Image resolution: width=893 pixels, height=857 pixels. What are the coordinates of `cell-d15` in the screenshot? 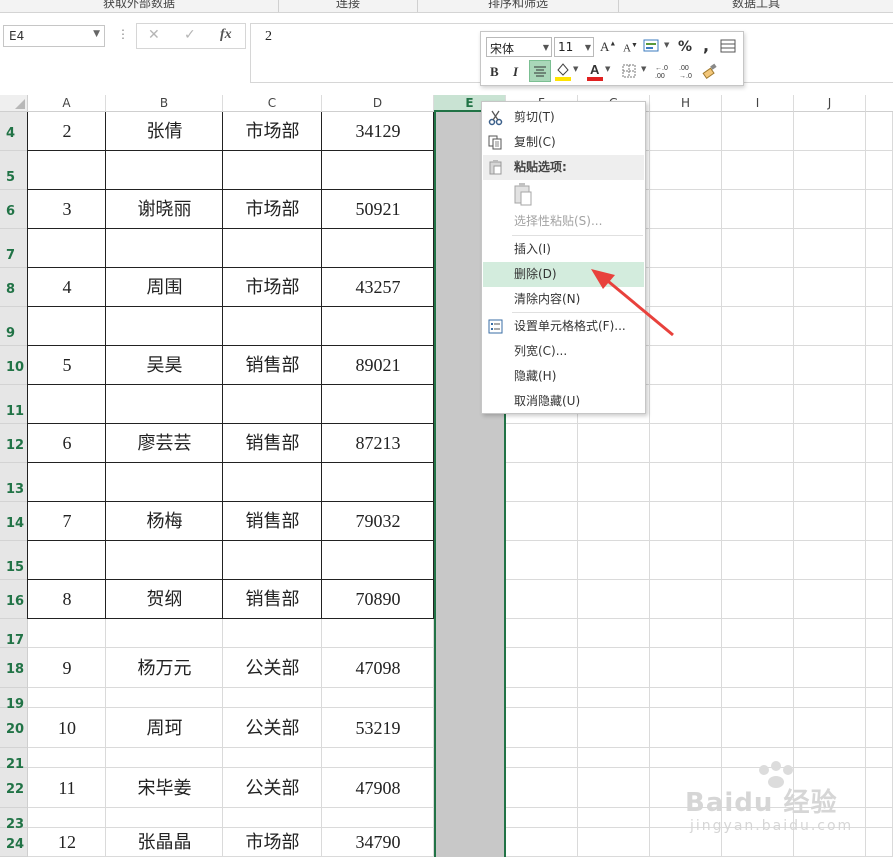 It's located at (378, 560).